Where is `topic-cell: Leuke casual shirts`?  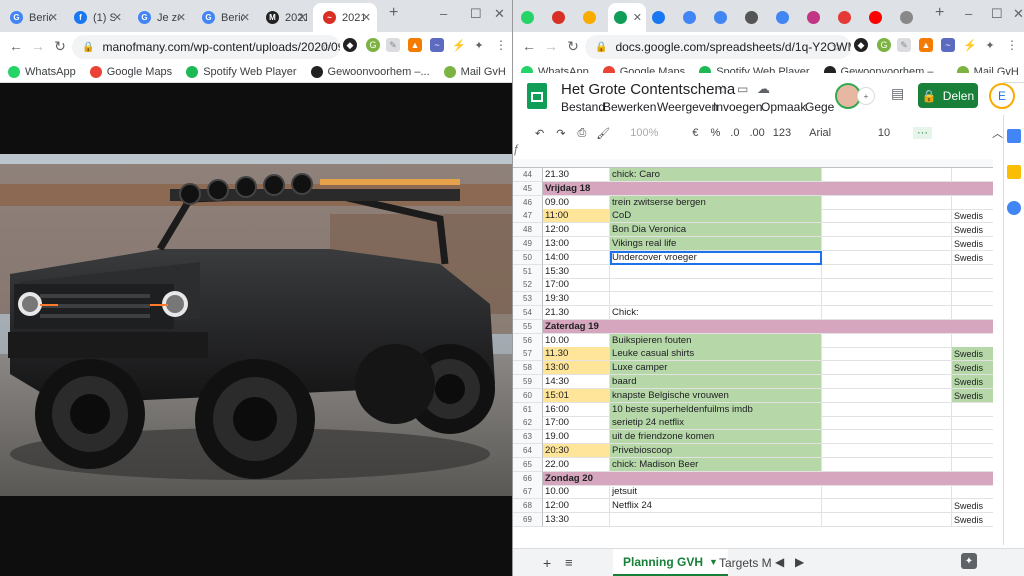
topic-cell: Leuke casual shirts is located at coordinates (716, 354).